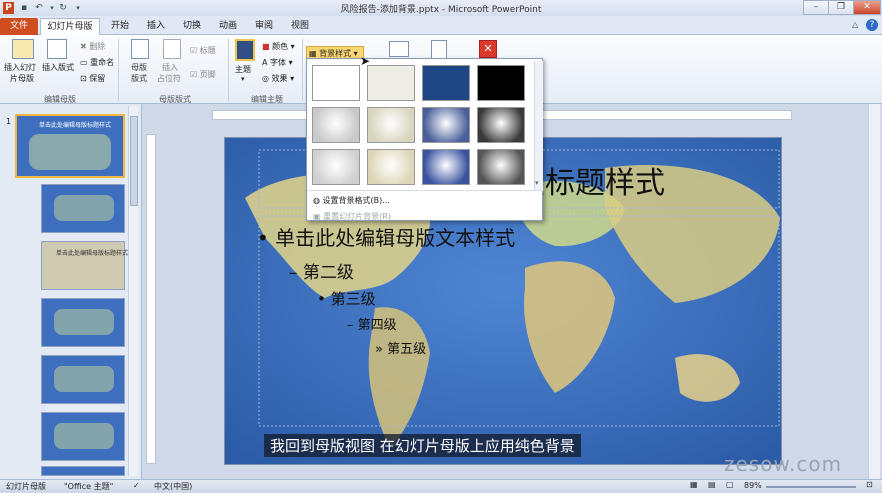 This screenshot has width=882, height=493. I want to click on tab-animations: 动画, so click(228, 26).